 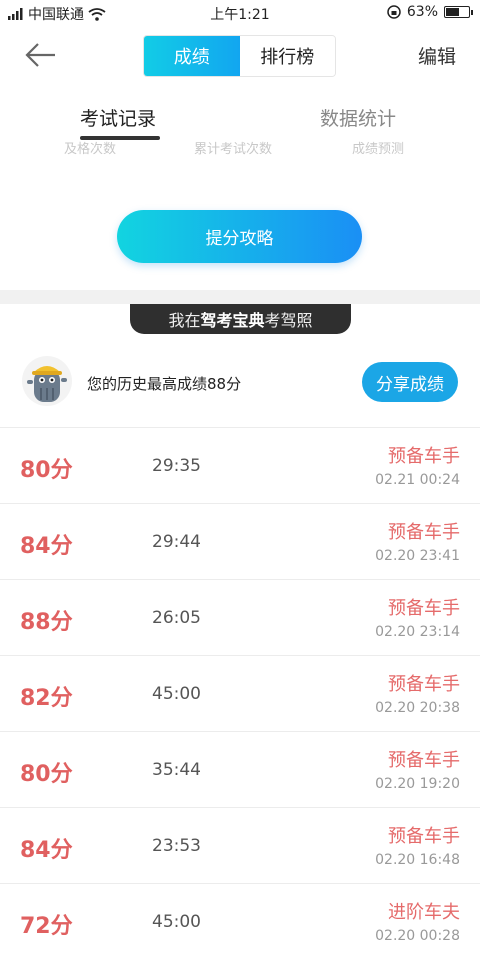 What do you see at coordinates (240, 297) in the screenshot?
I see `section-divider` at bounding box center [240, 297].